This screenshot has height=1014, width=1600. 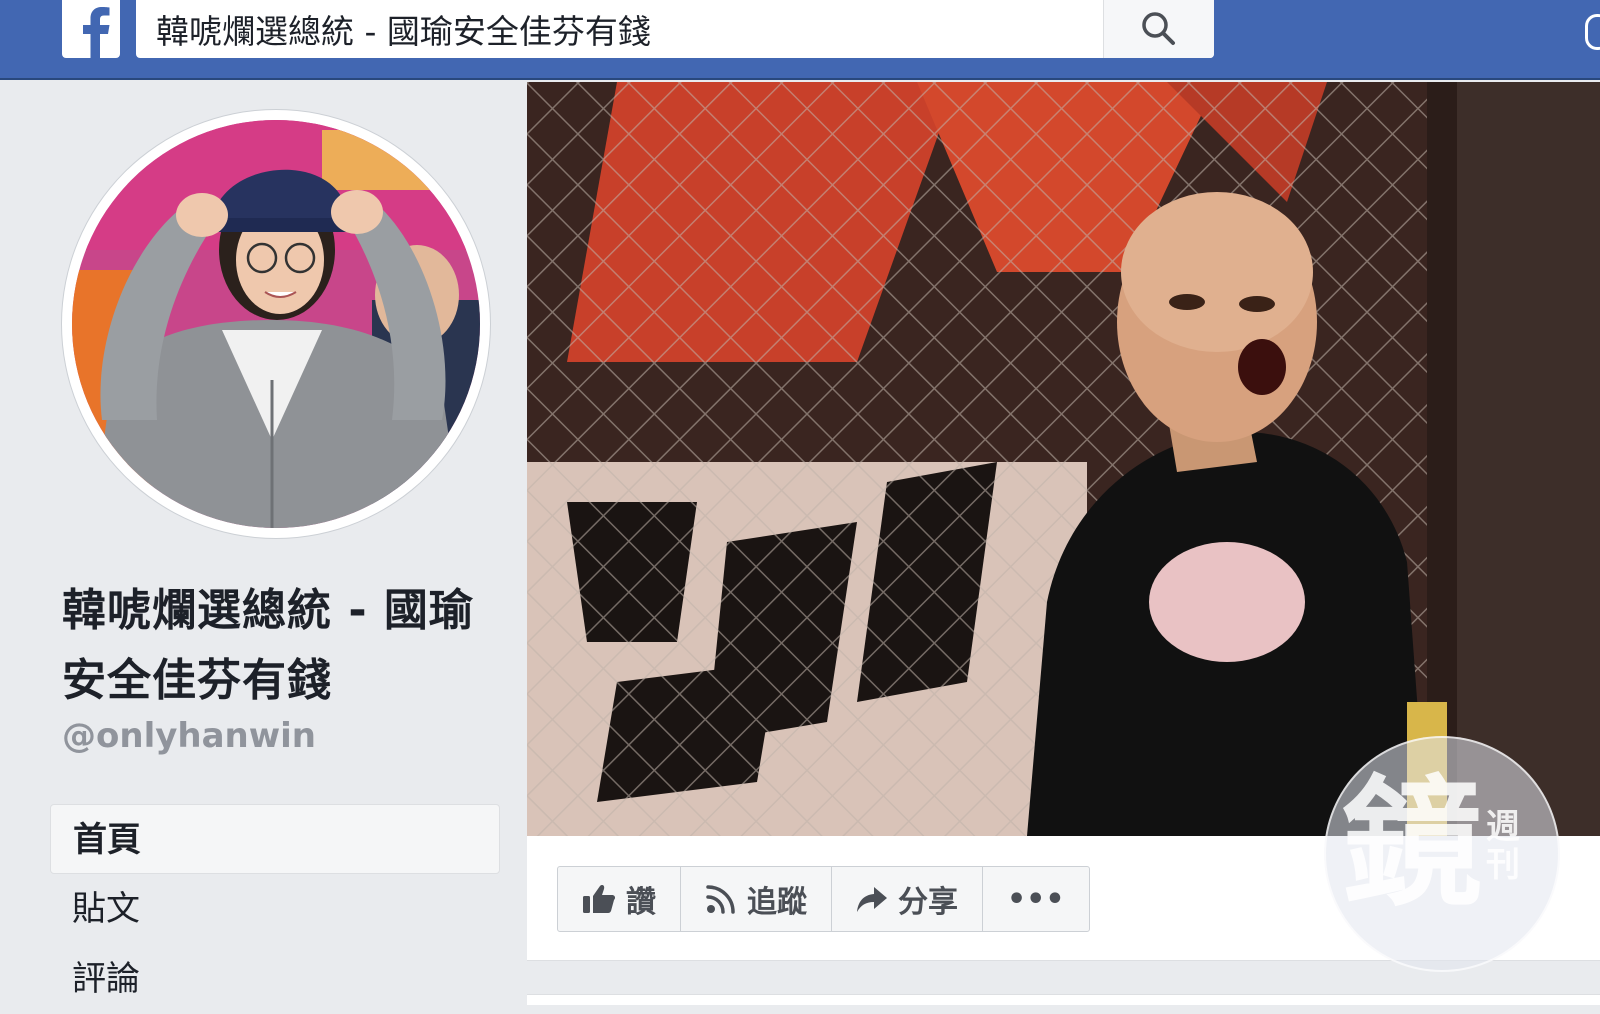 I want to click on page-title: 韓唬爛選總統 - 國瑜安全佳芬有錢, so click(x=268, y=645).